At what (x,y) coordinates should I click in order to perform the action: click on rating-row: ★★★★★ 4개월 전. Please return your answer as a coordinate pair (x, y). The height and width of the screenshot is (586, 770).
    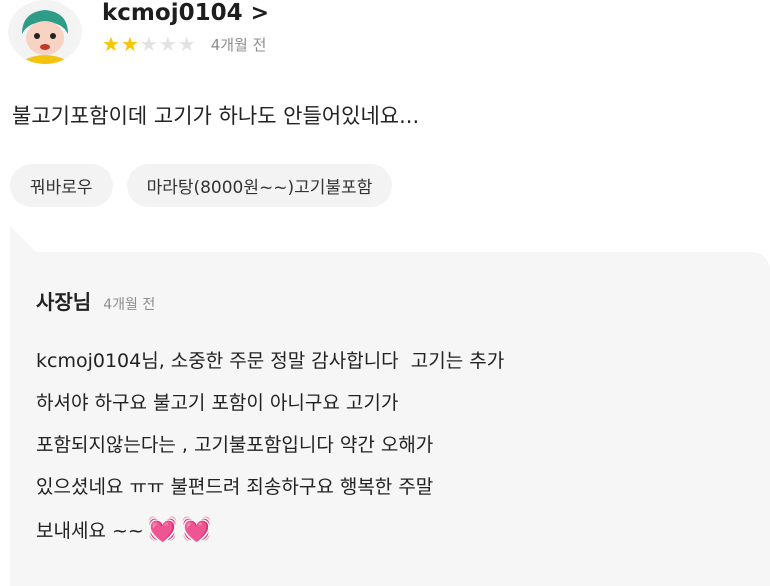
    Looking at the image, I should click on (184, 44).